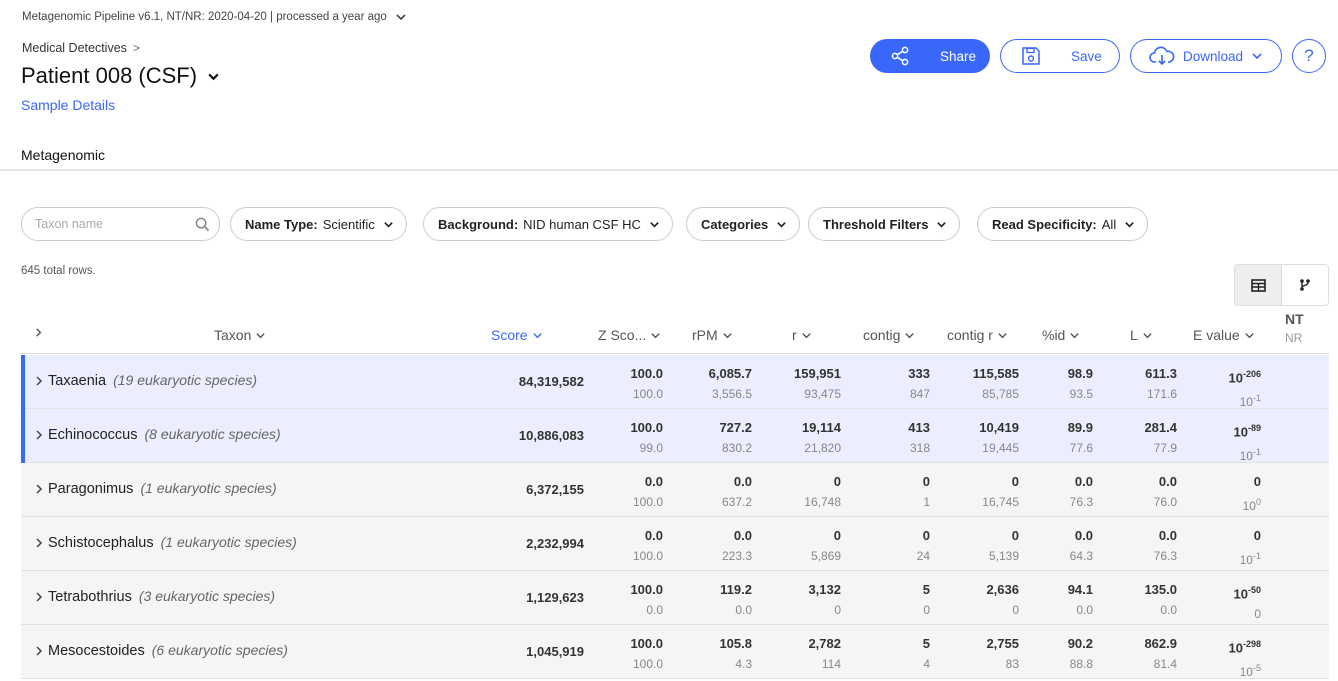 The width and height of the screenshot is (1338, 681). What do you see at coordinates (68, 105) in the screenshot?
I see `sample-details-link: Sample Details` at bounding box center [68, 105].